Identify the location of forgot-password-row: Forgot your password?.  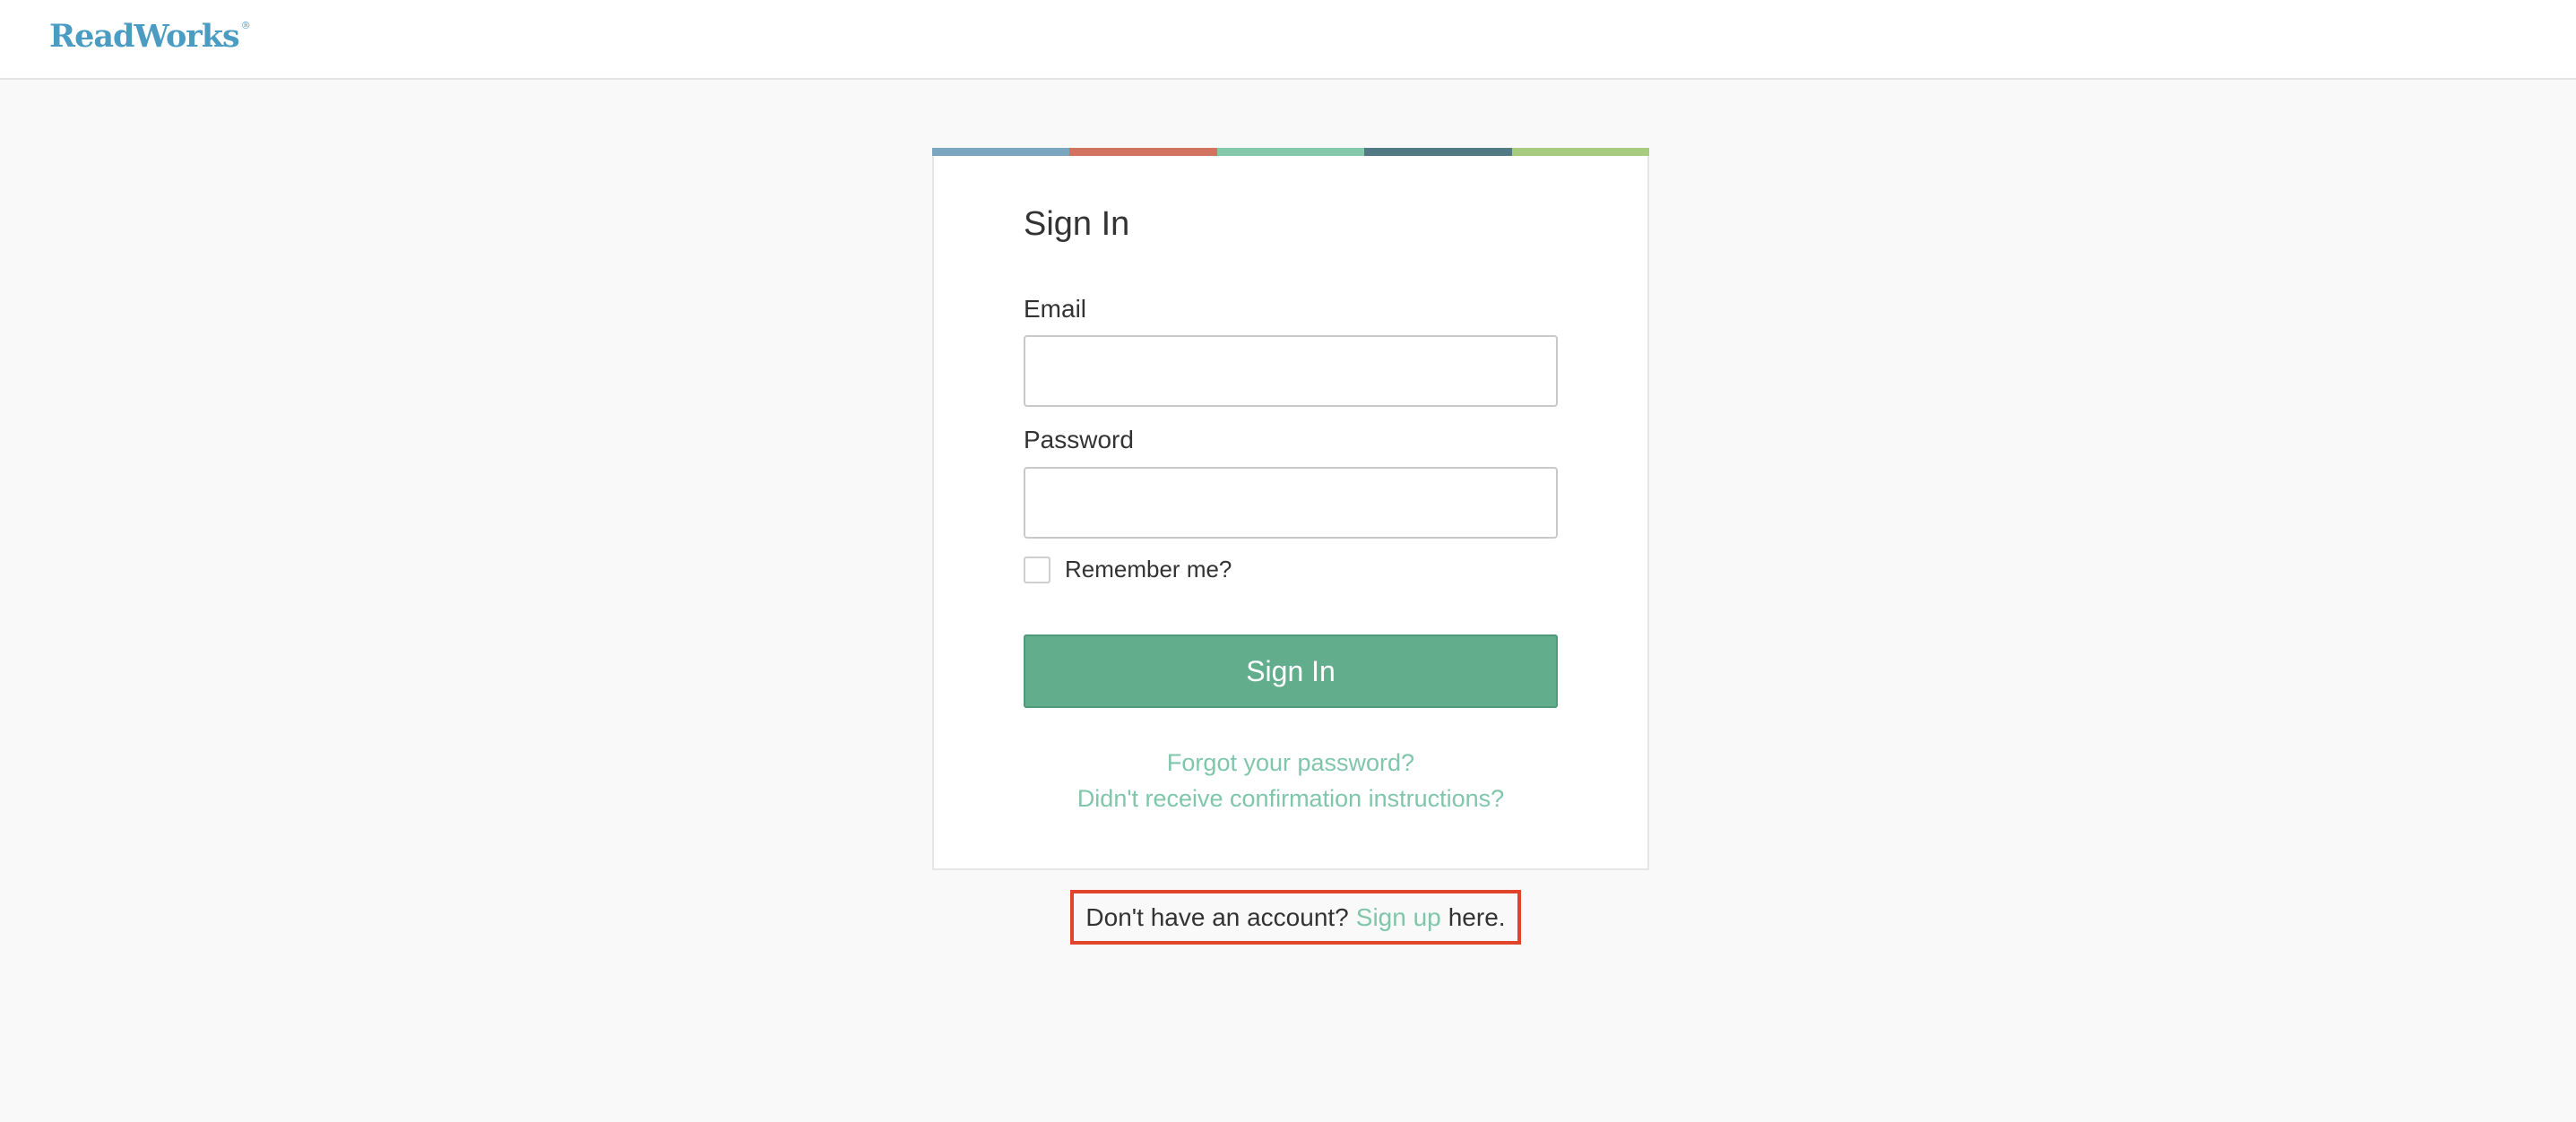
(1290, 763).